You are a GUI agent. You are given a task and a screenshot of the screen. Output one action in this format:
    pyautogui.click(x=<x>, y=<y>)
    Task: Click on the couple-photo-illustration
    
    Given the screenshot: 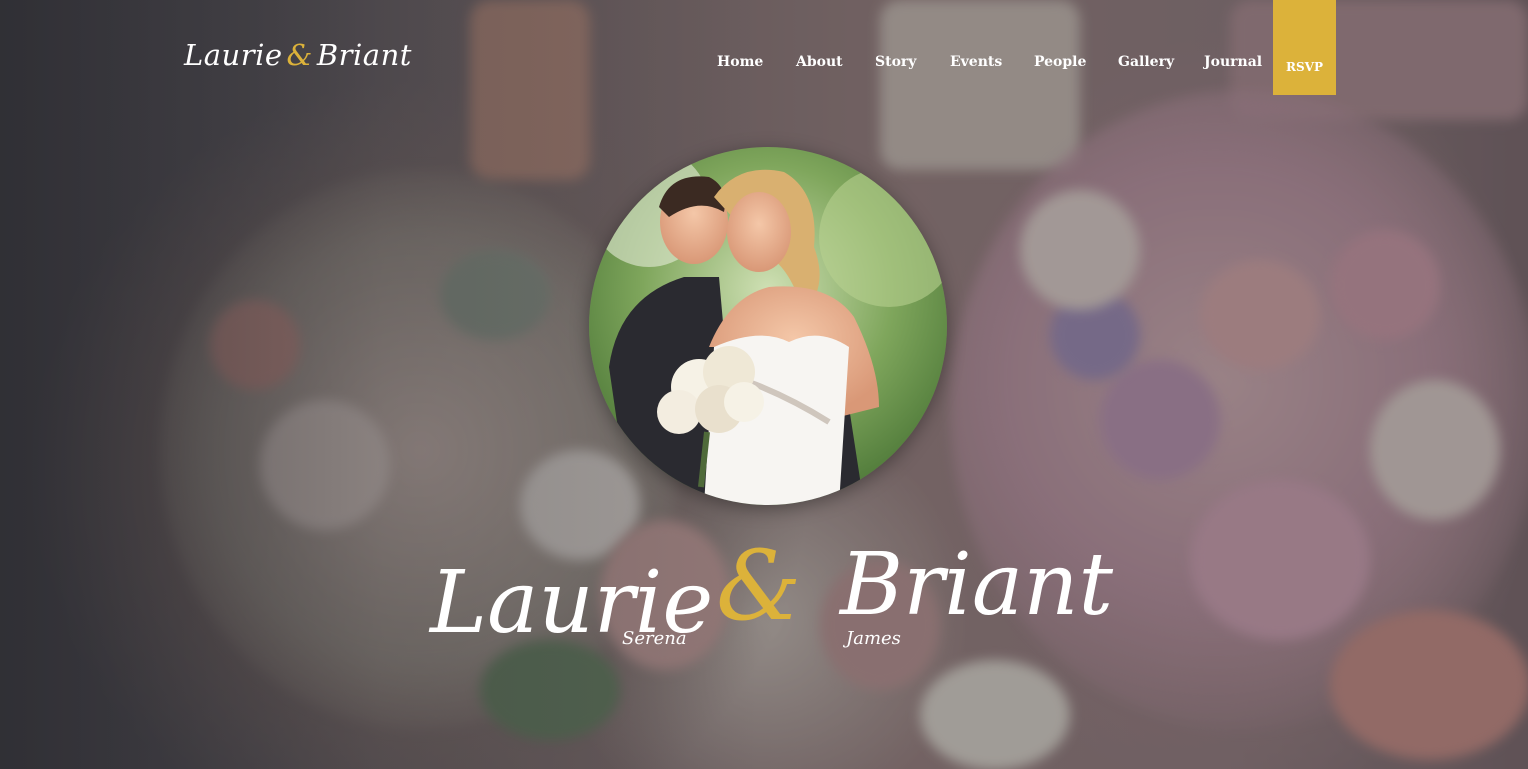 What is the action you would take?
    pyautogui.click(x=768, y=326)
    